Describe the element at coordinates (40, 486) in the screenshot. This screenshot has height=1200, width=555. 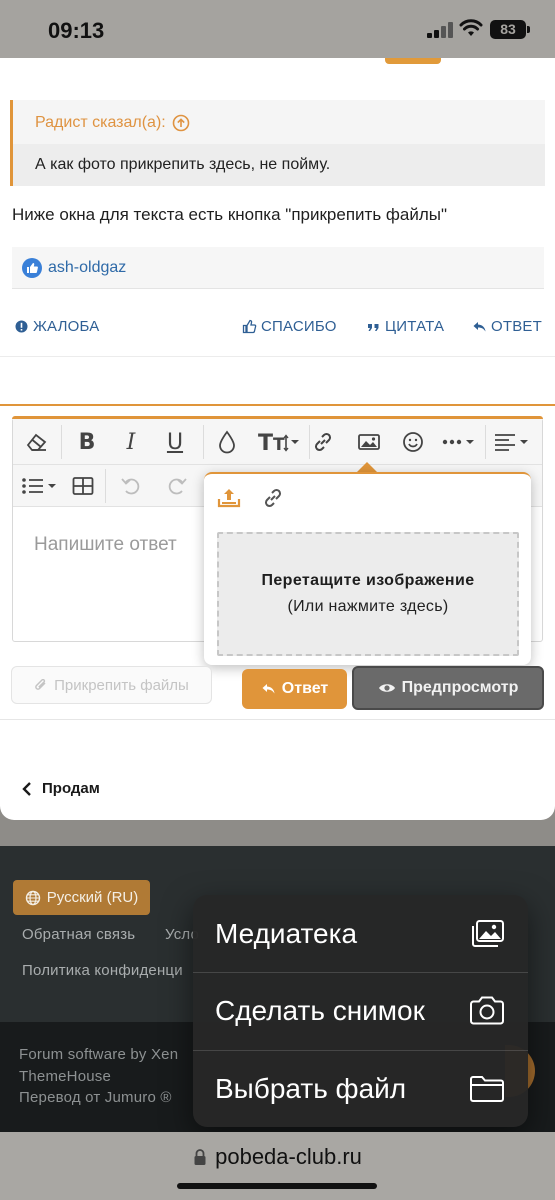
I see `list-icon` at that location.